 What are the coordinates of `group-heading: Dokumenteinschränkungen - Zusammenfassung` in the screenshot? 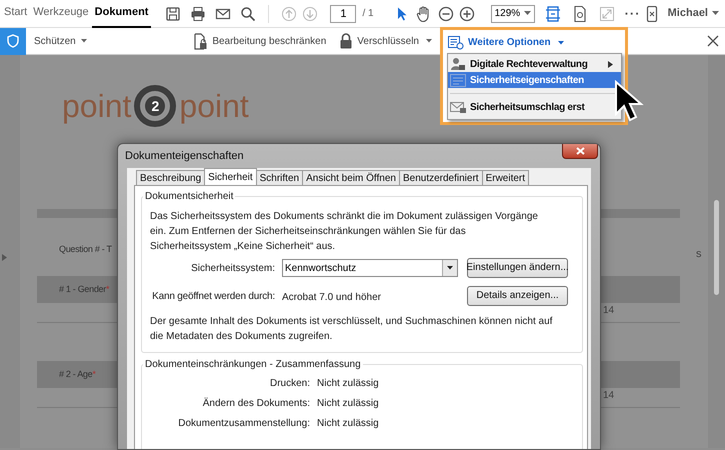 It's located at (253, 365).